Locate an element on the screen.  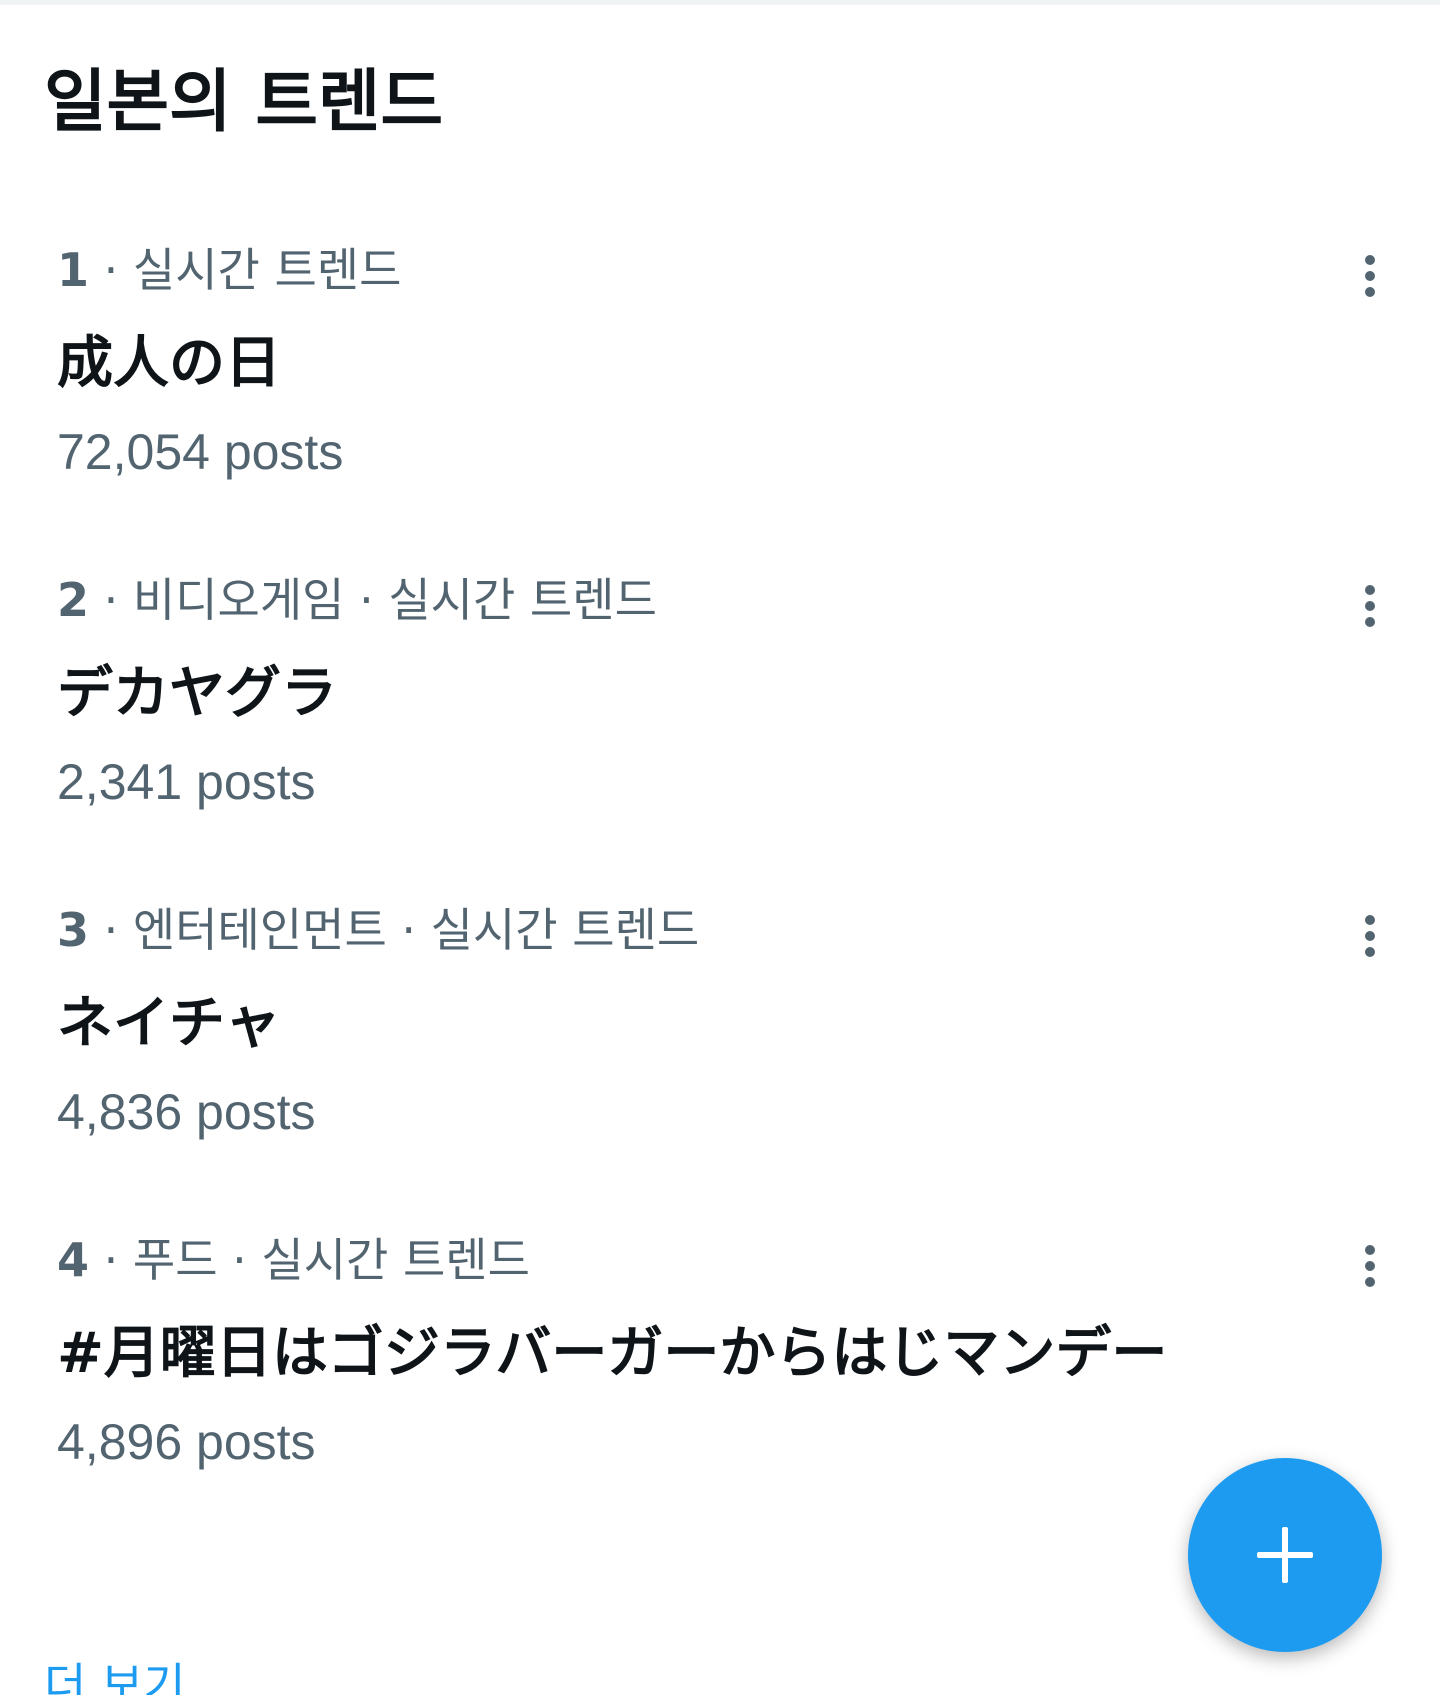
trend-topic: ネイチャ is located at coordinates (168, 1024).